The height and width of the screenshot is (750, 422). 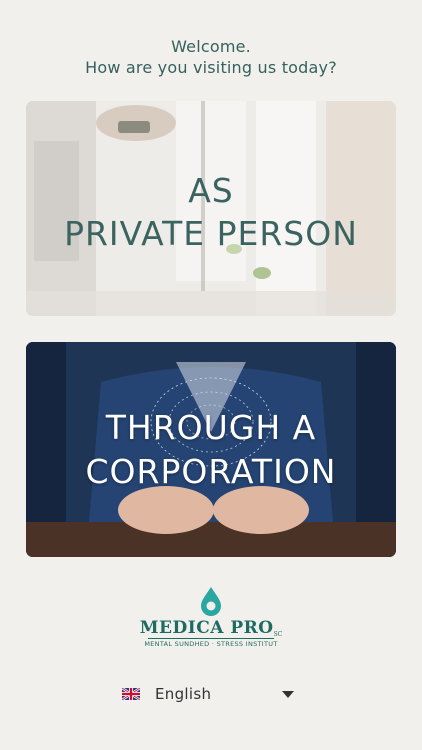 I want to click on corporation-title: THROUGH A CORPORATION, so click(x=211, y=450).